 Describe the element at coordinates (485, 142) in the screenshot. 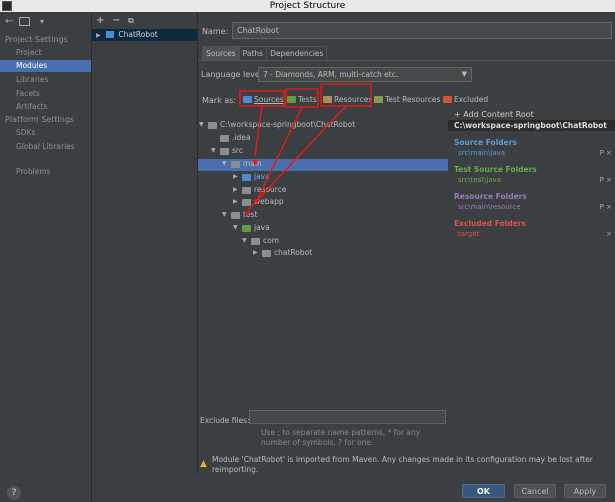

I see `source-folders-title: Source Folders` at that location.